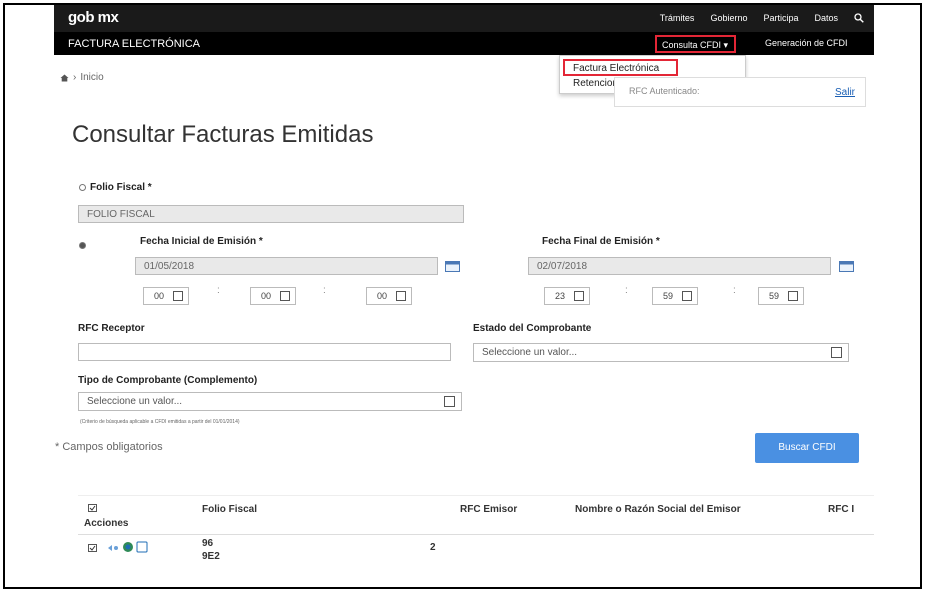  I want to click on nav-tramites: Trámites, so click(677, 18).